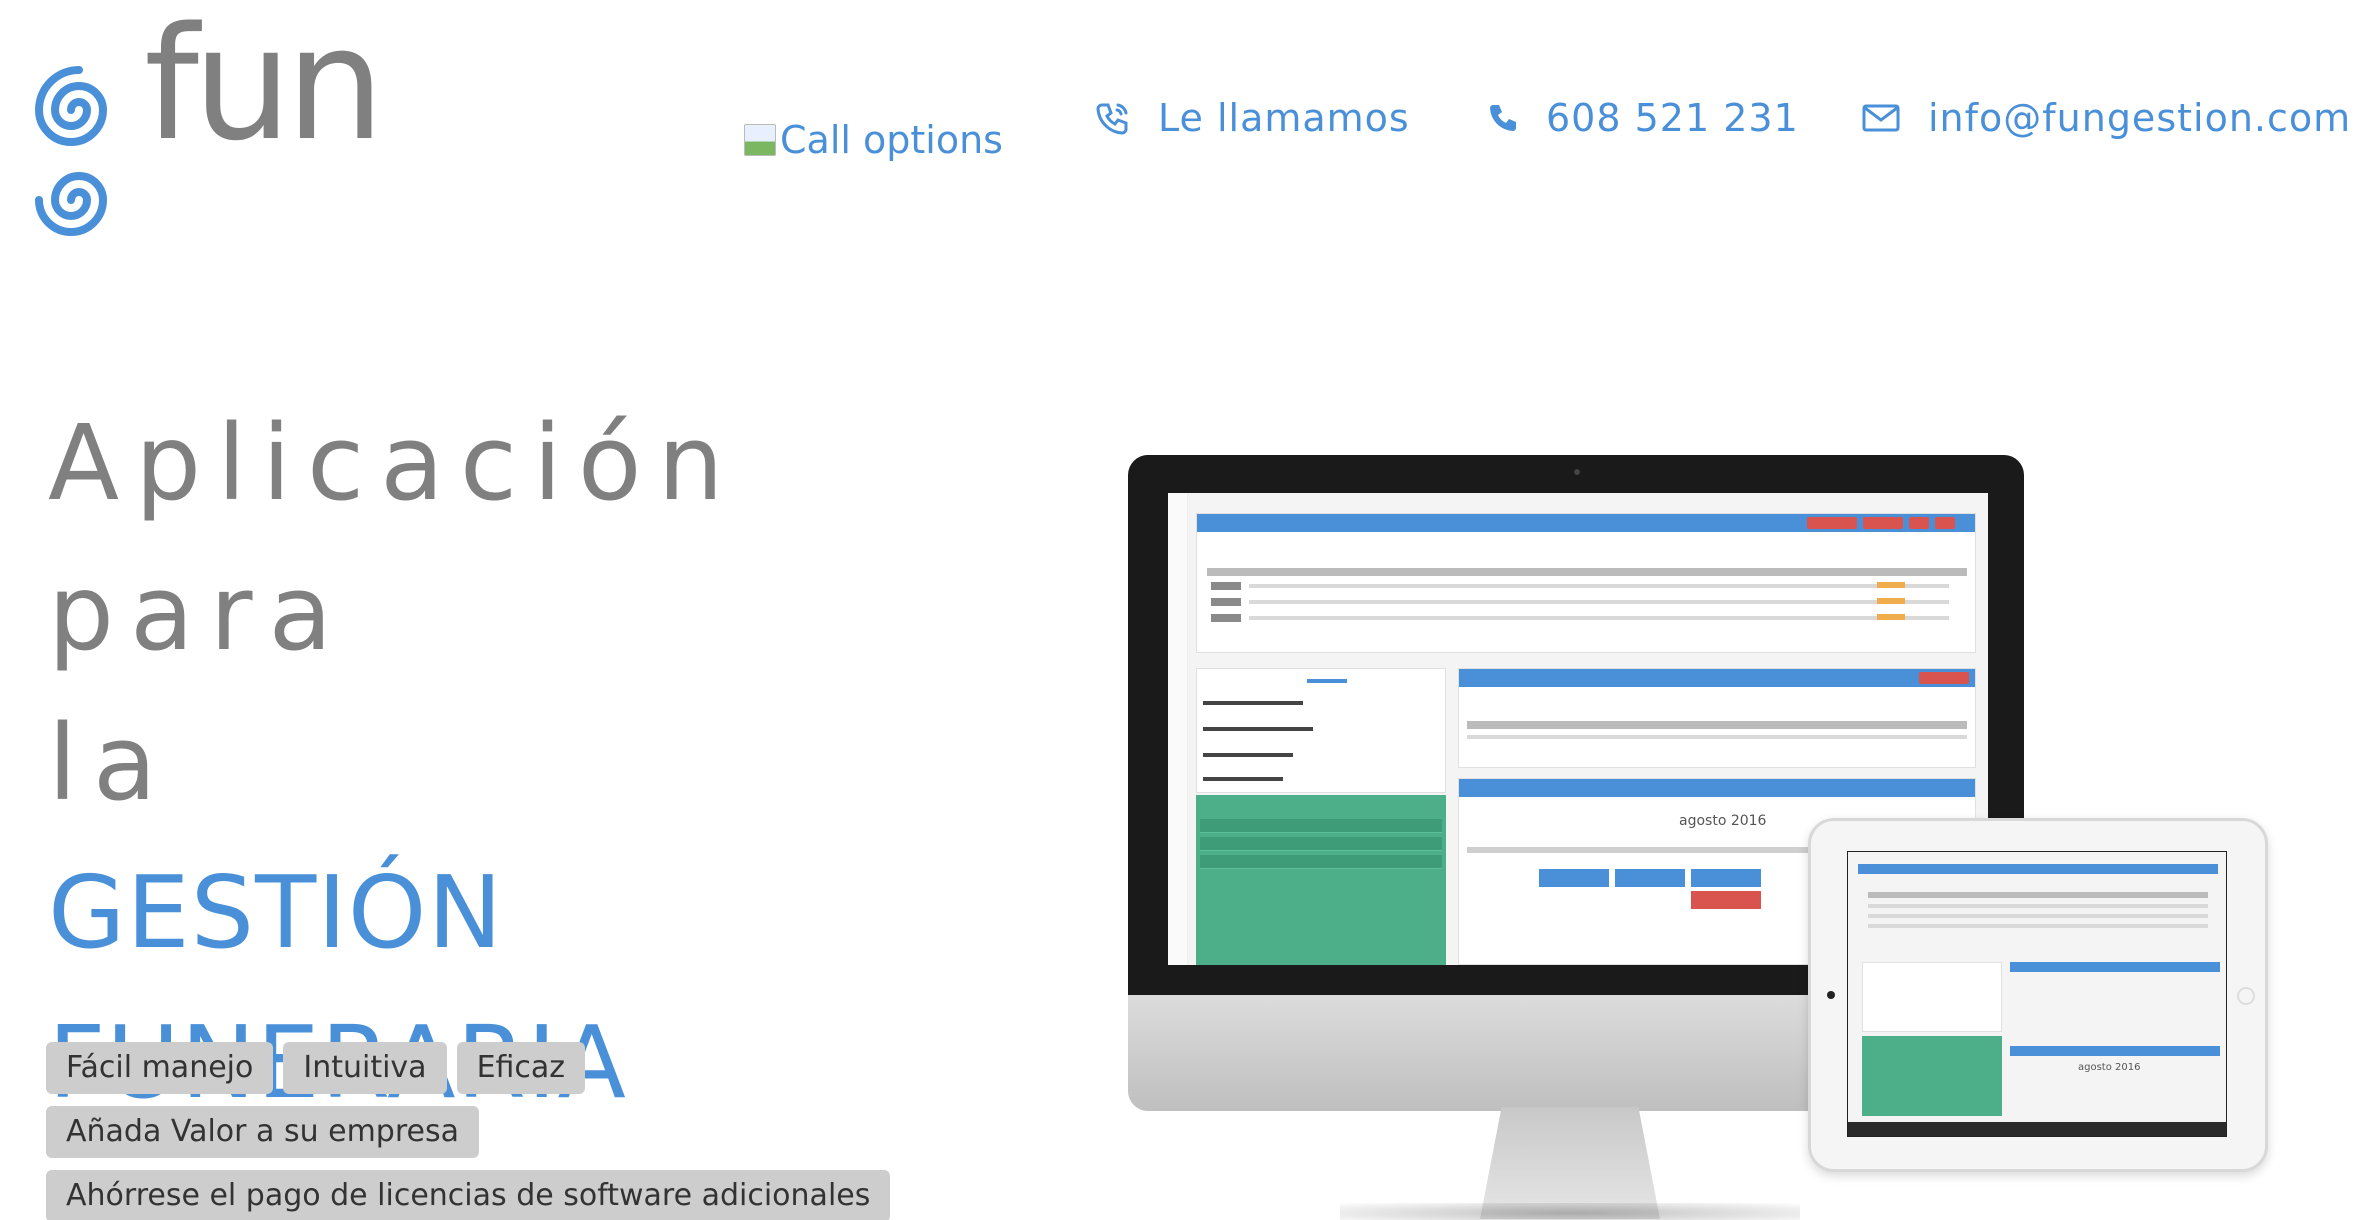 The width and height of the screenshot is (2360, 1220). Describe the element at coordinates (2037, 1129) in the screenshot. I see `ipad-dock` at that location.